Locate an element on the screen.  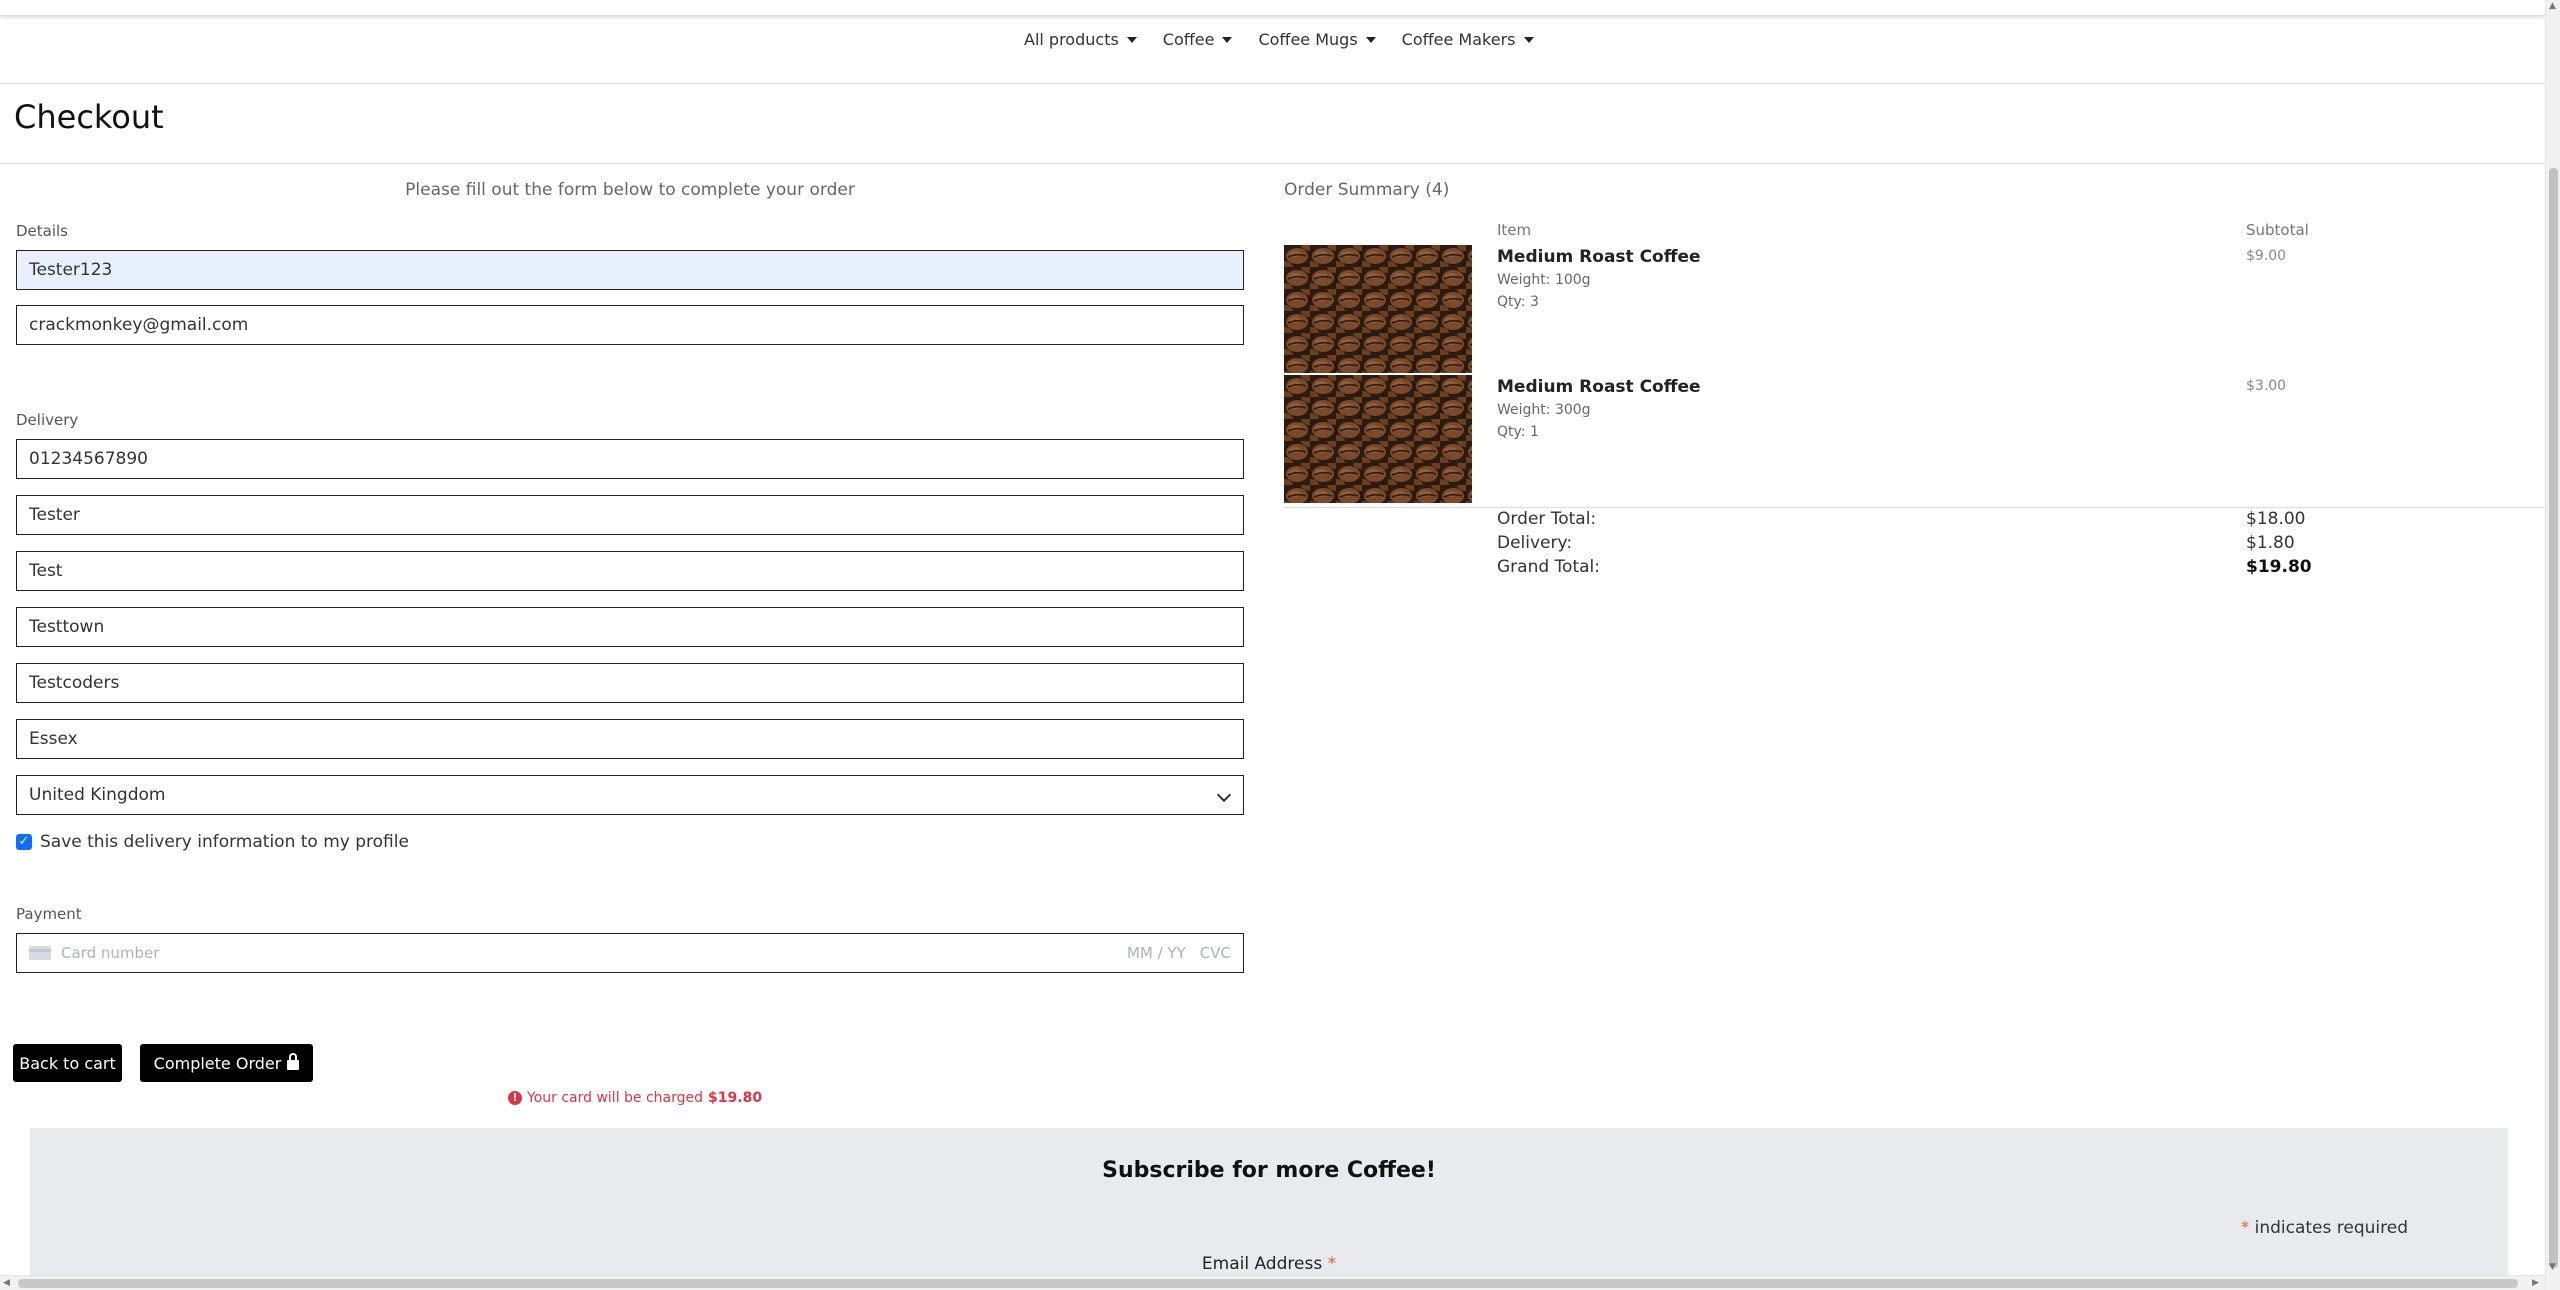
details-label: Details is located at coordinates (42, 231).